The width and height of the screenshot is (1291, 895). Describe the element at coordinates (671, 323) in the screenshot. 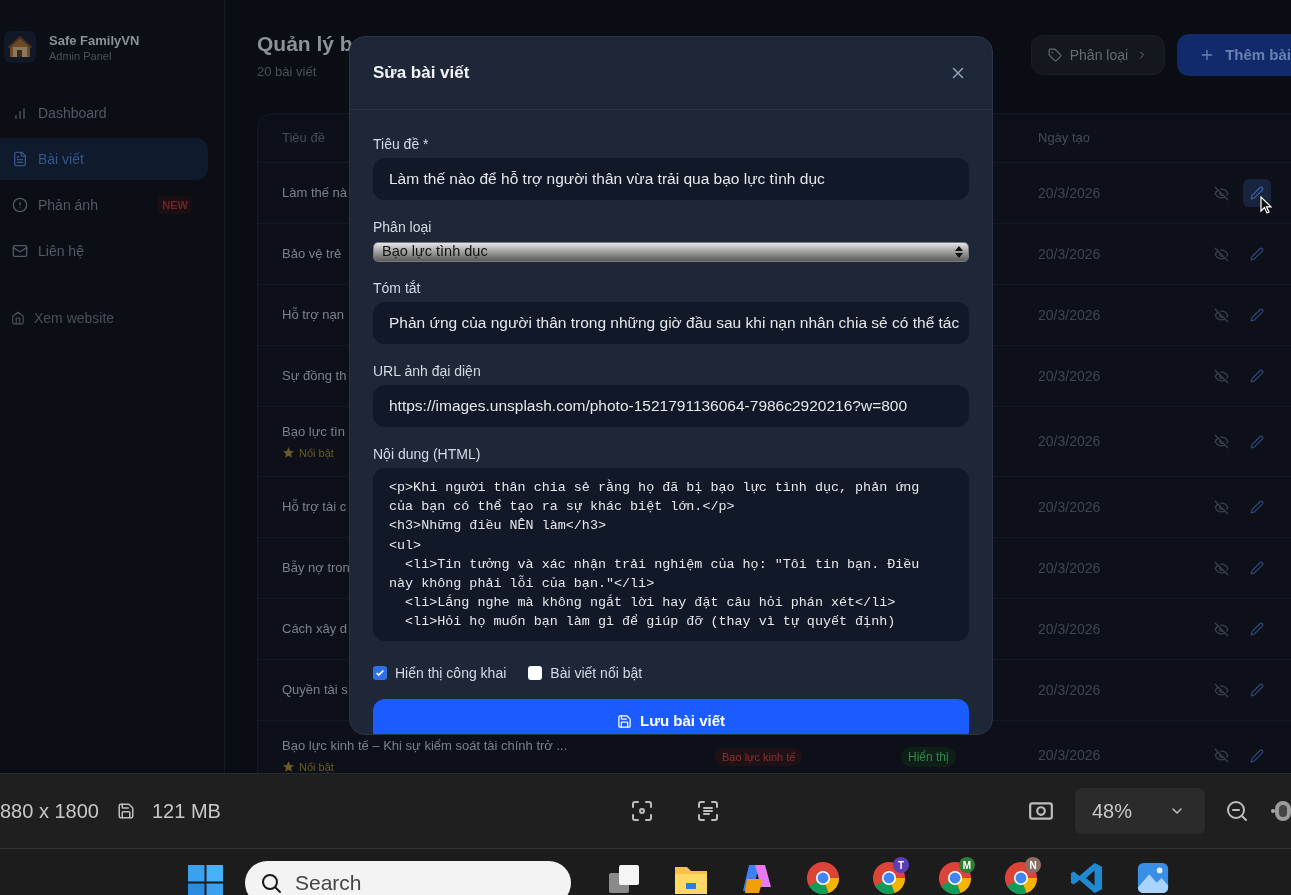

I see `text-field: Phản ứng của người thân trong những giờ đầu sau khi nạn nhân chia sẻ có thể tác` at that location.